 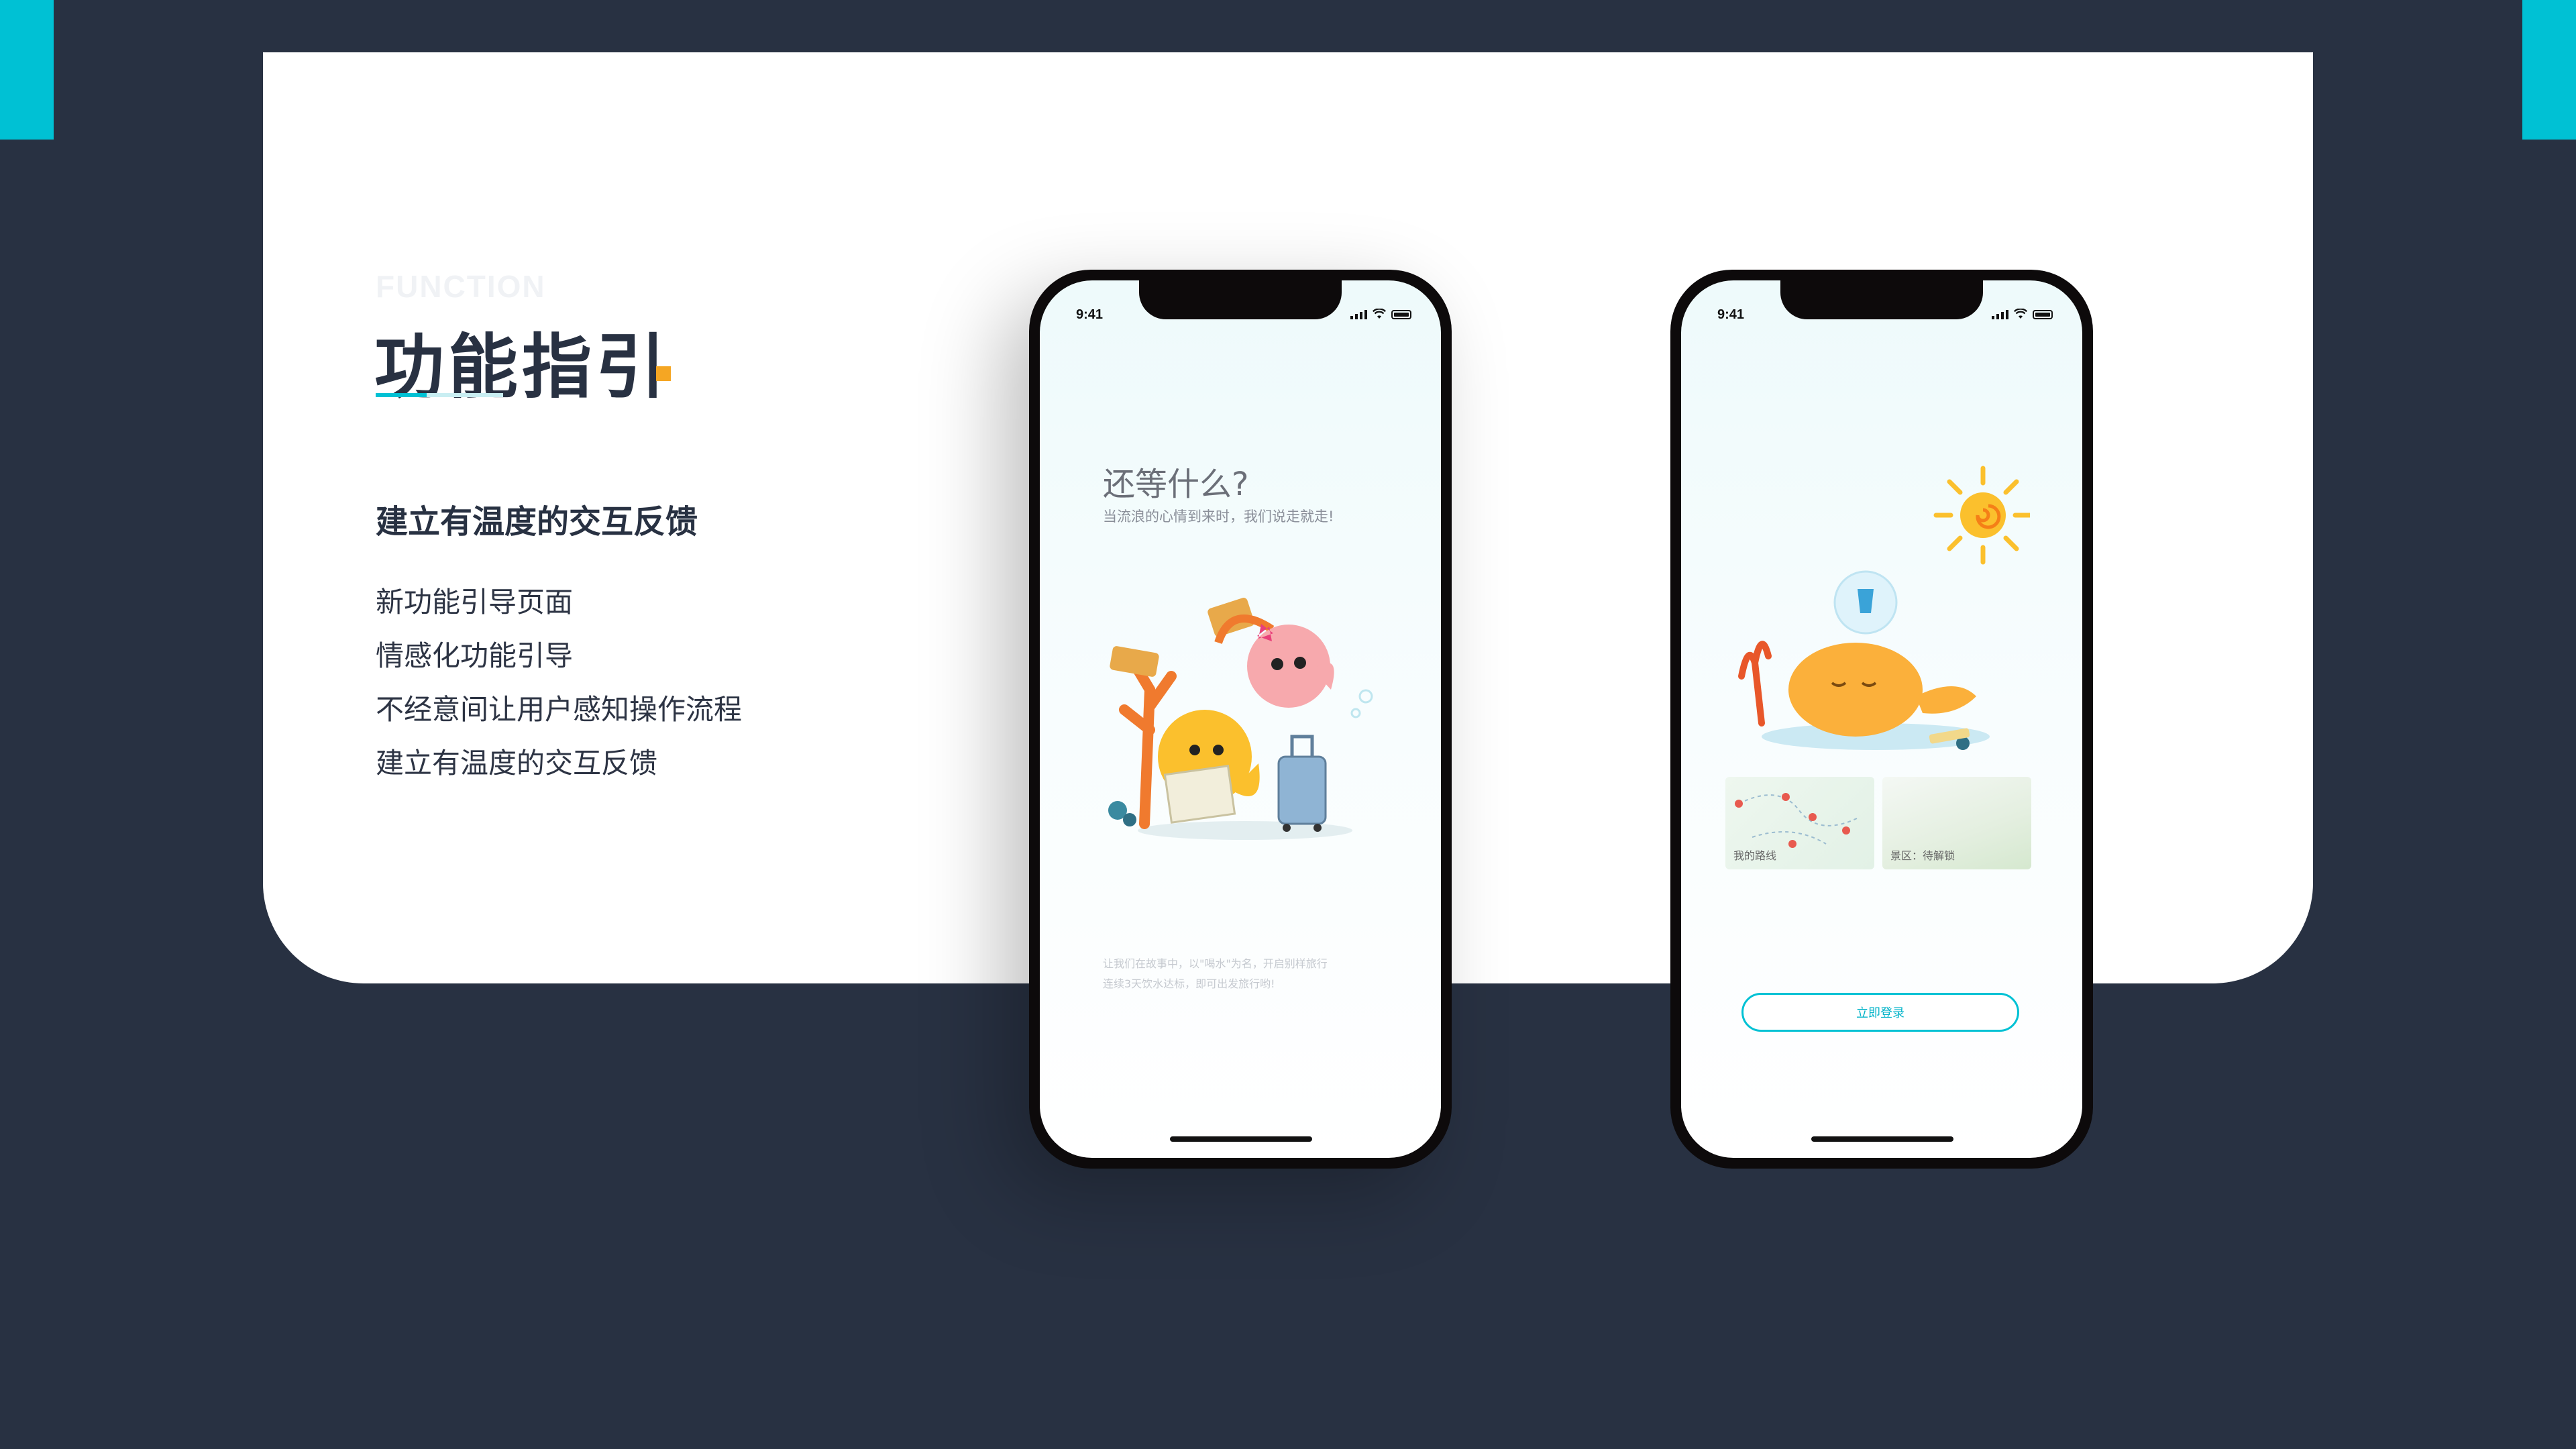 What do you see at coordinates (559, 709) in the screenshot?
I see `feature-item: 不经意间让用户感知操作流程` at bounding box center [559, 709].